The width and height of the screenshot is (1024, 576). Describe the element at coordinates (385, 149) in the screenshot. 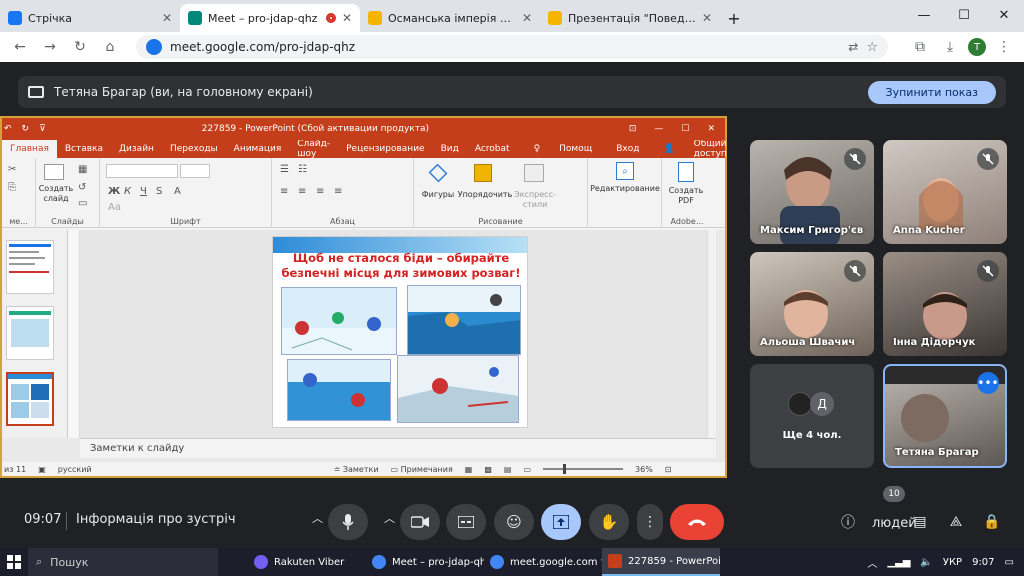

I see `tab-review: Рецензирование` at that location.